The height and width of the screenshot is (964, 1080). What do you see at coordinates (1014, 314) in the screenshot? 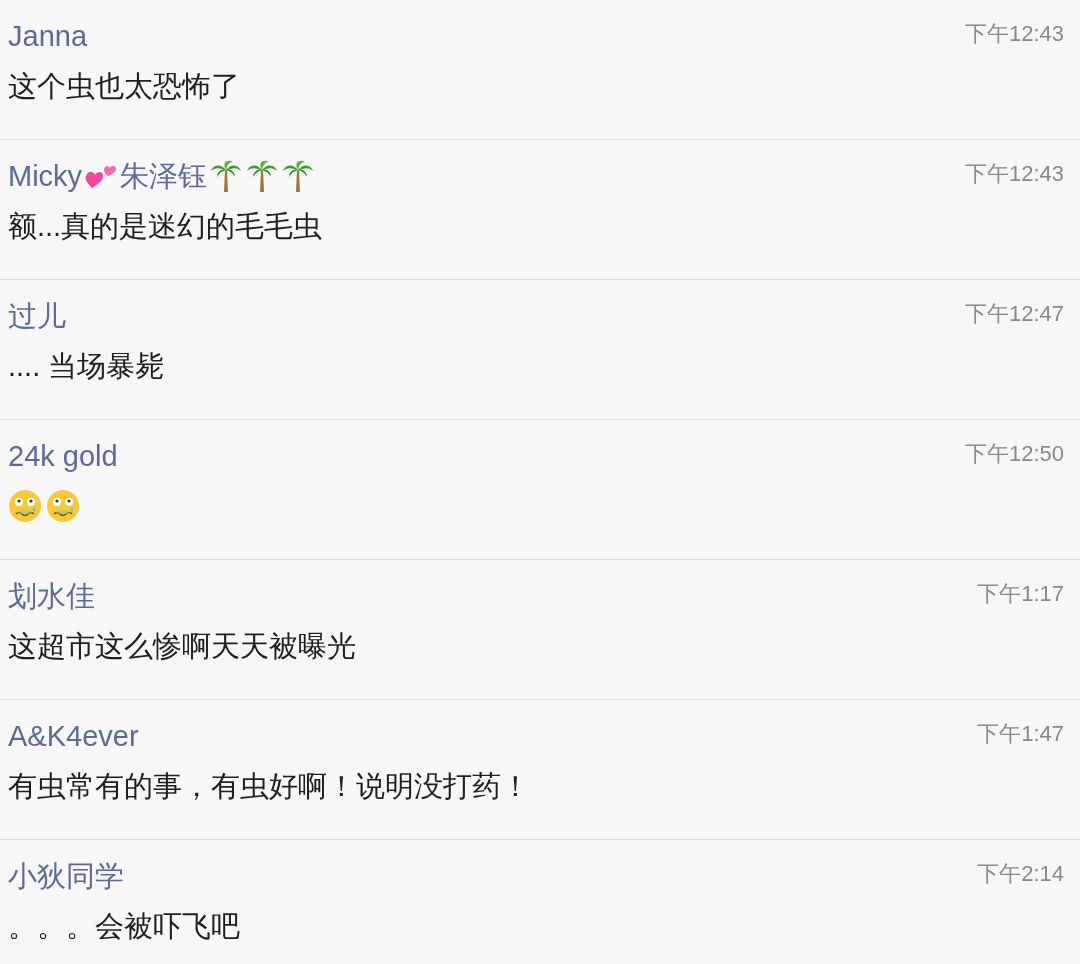
I see `comment-time: 下午12:47` at bounding box center [1014, 314].